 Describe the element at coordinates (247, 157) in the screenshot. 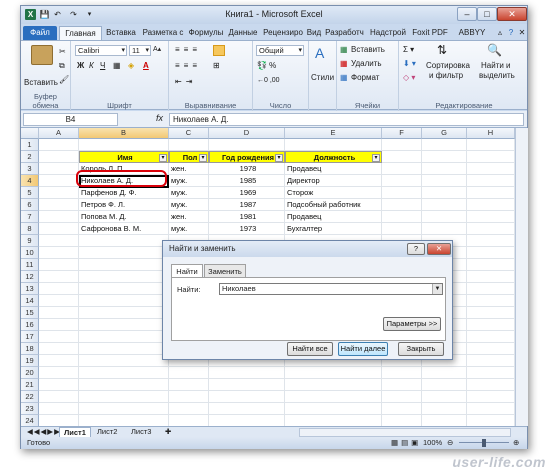

I see `table-header-cell: Год рождения ▾` at that location.